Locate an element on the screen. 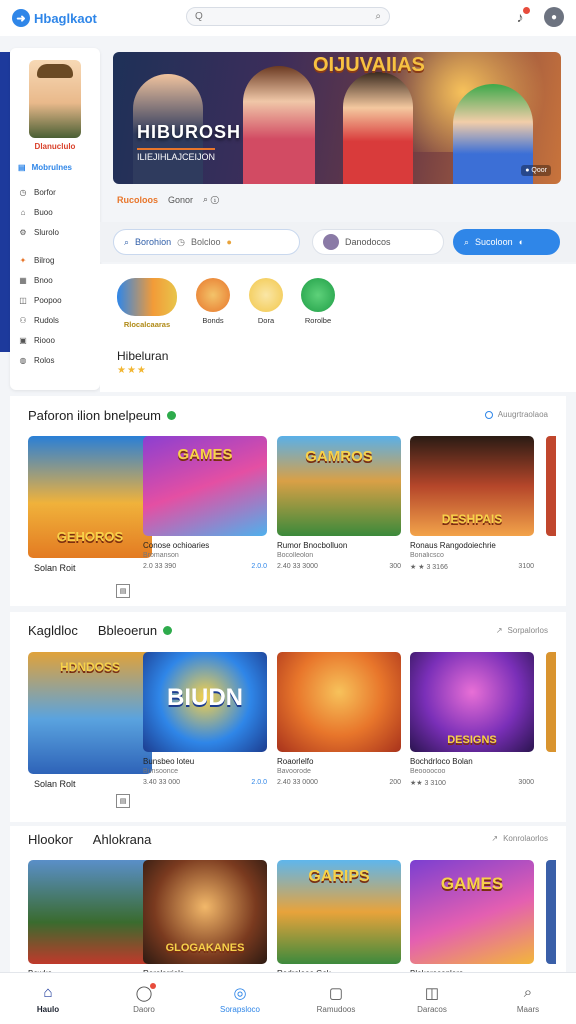 Image resolution: width=576 pixels, height=1024 pixels. game-meta: 2.40 33 0000 200 is located at coordinates (339, 782).